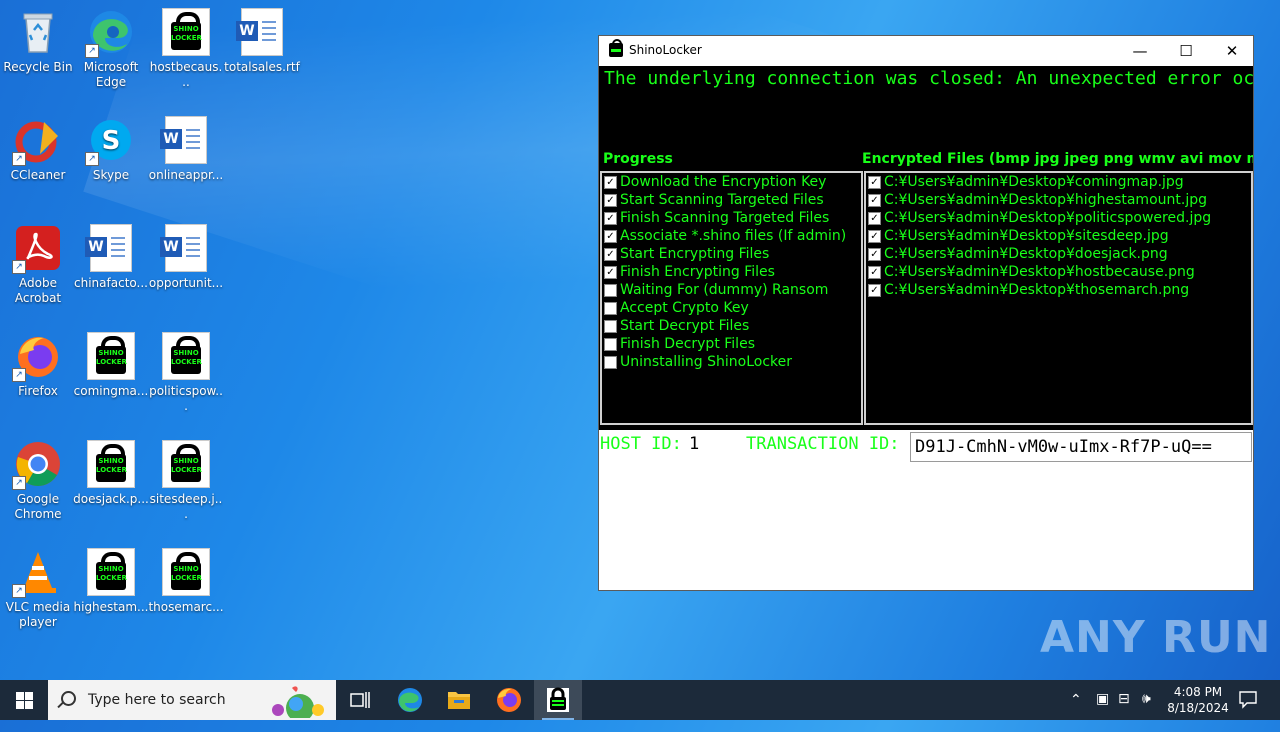 Image resolution: width=1280 pixels, height=732 pixels. I want to click on progress-item: ✓ Associate *.shino files (If admin), so click(731, 236).